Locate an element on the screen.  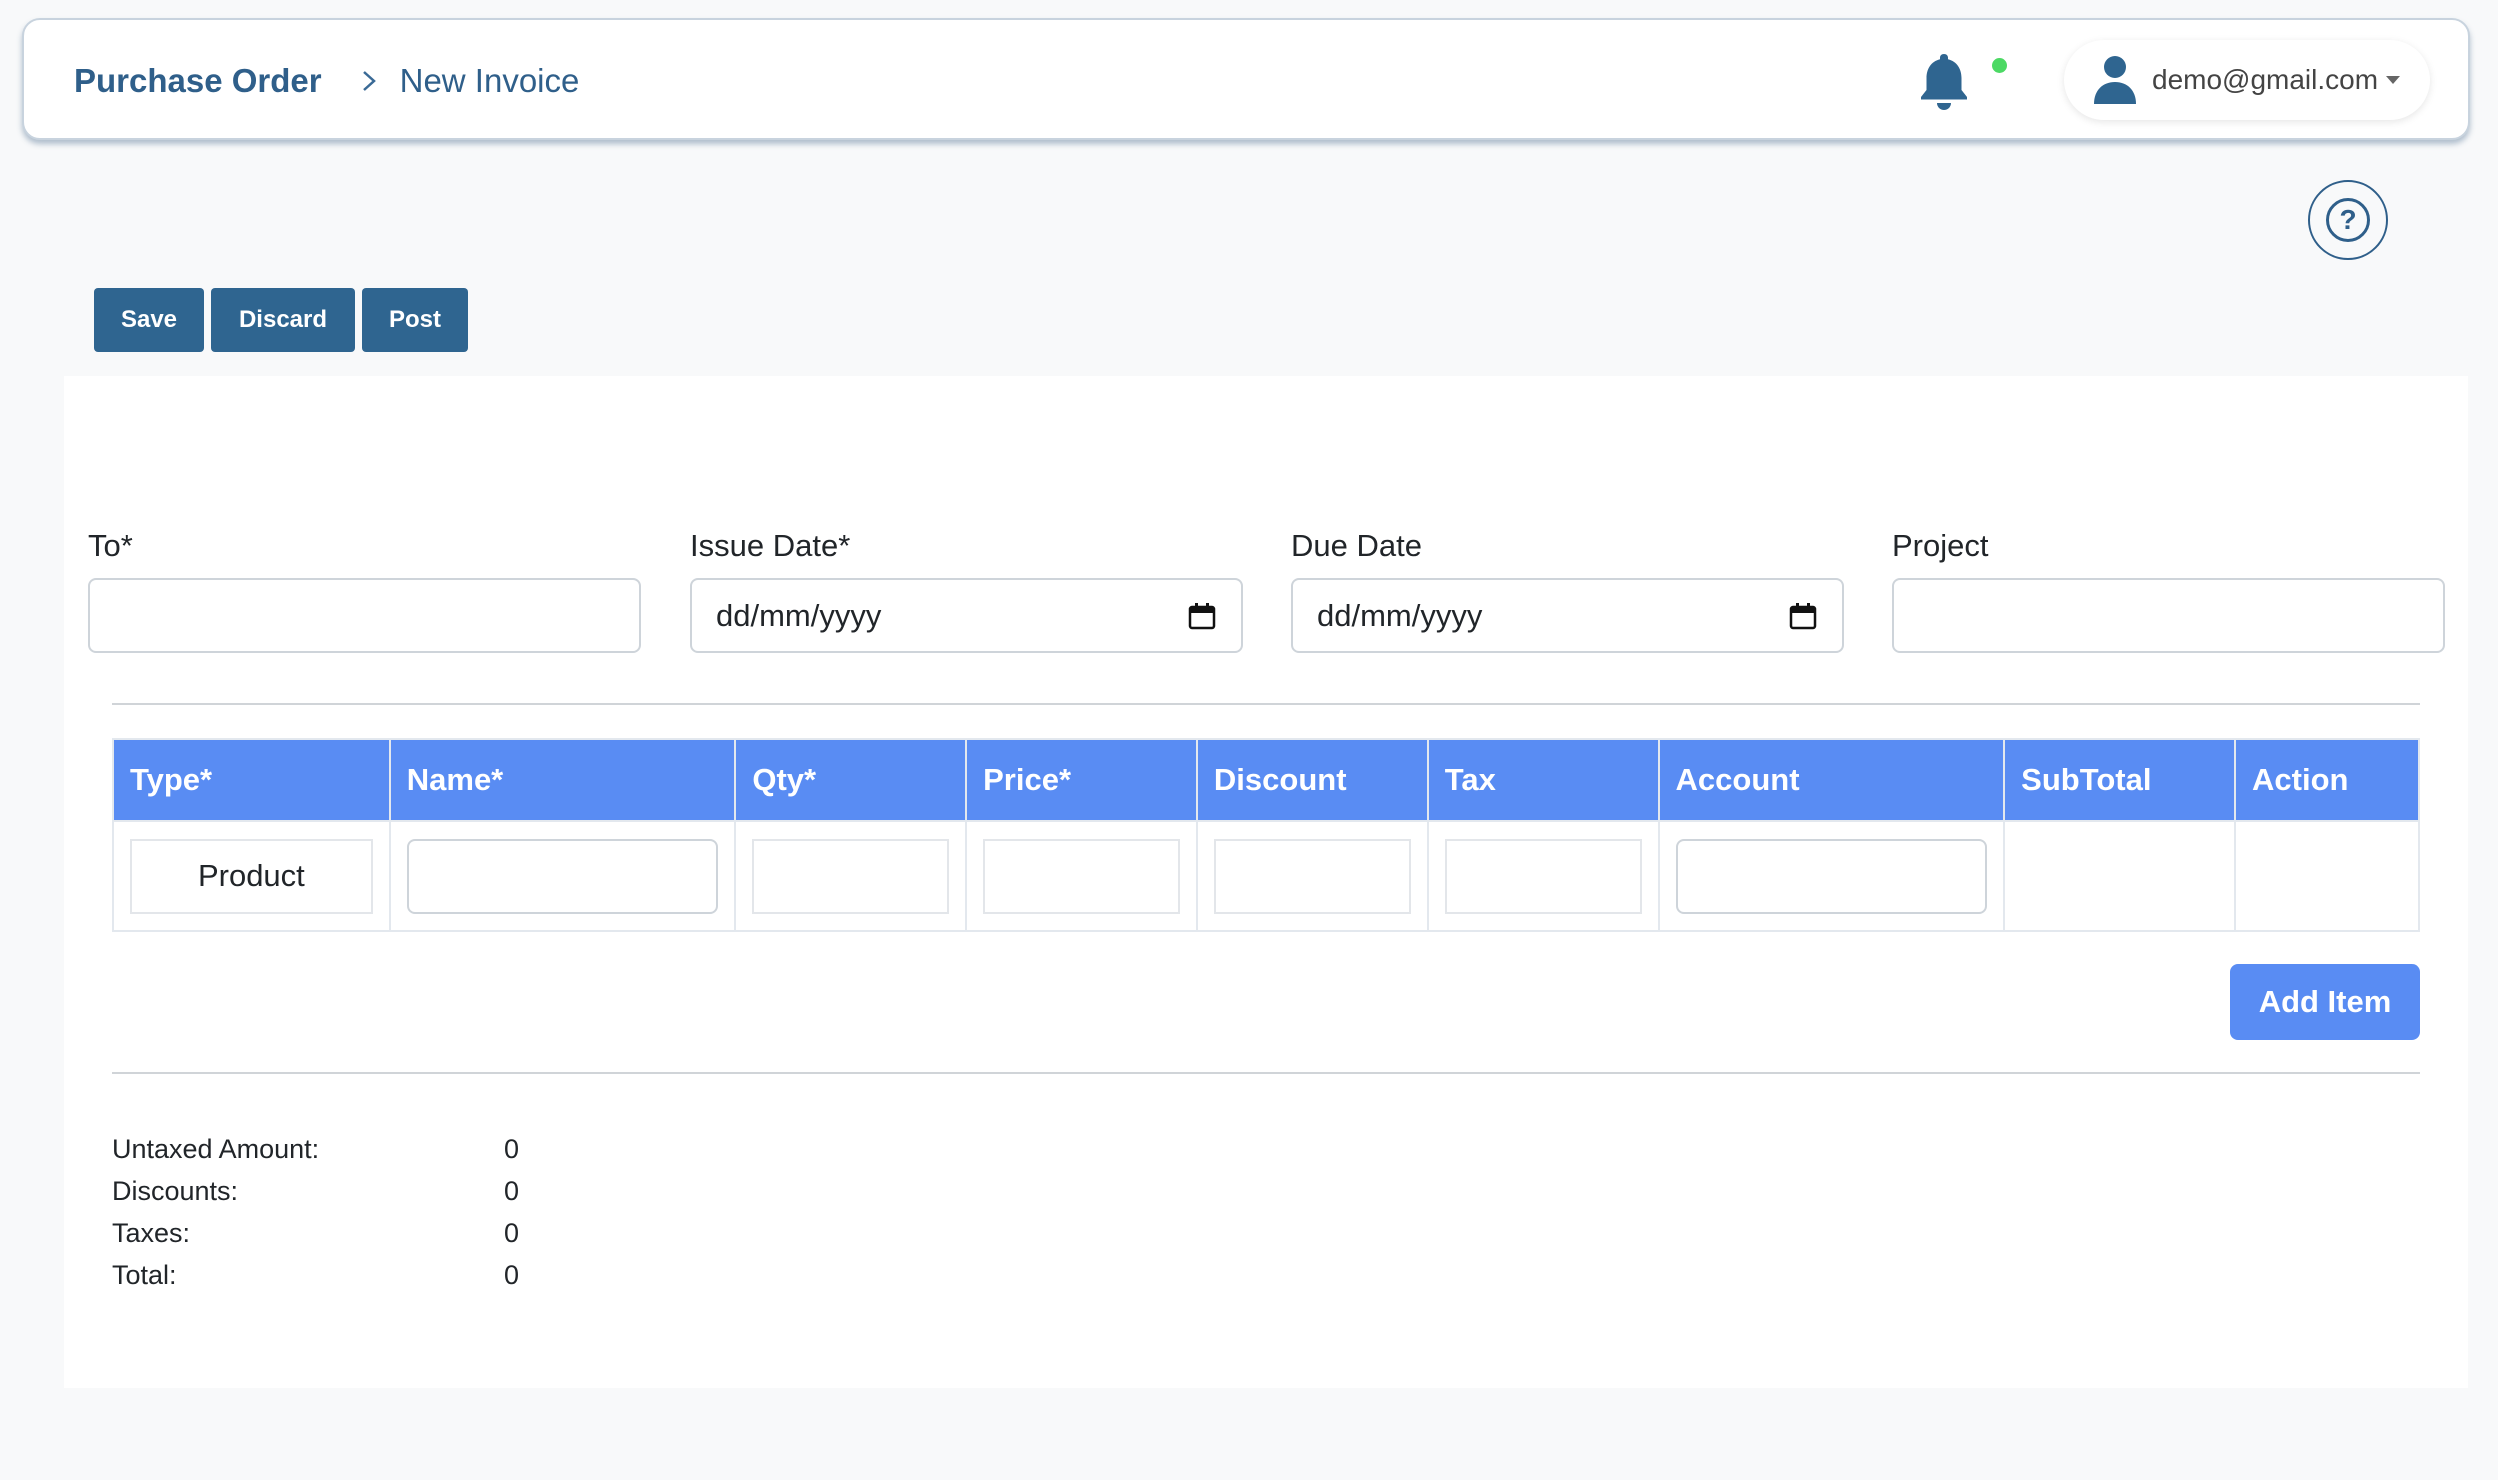
total-row-untaxed: Untaxed Amount: 0 is located at coordinates (315, 1149).